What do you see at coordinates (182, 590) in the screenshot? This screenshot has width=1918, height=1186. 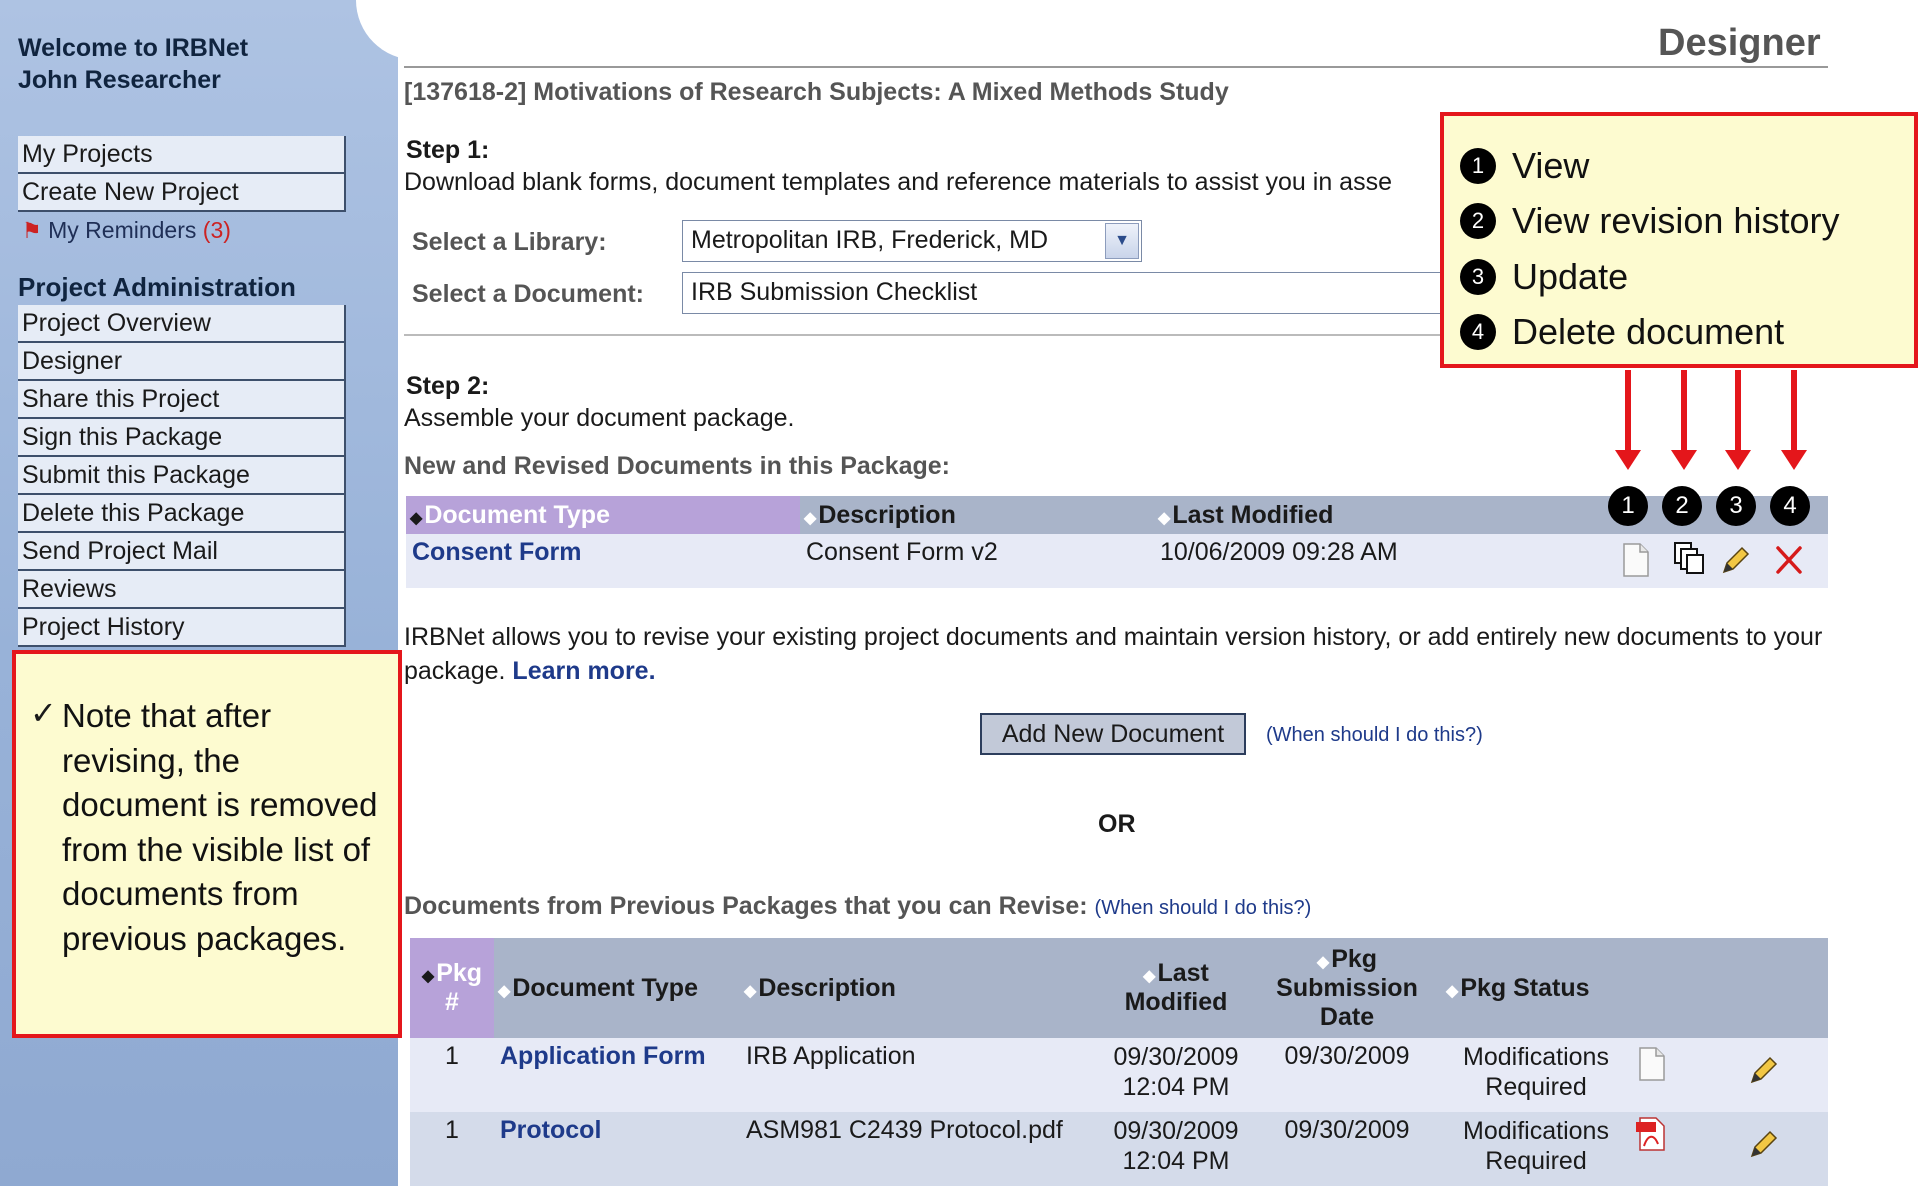 I see `nav-item-reviews: Reviews` at bounding box center [182, 590].